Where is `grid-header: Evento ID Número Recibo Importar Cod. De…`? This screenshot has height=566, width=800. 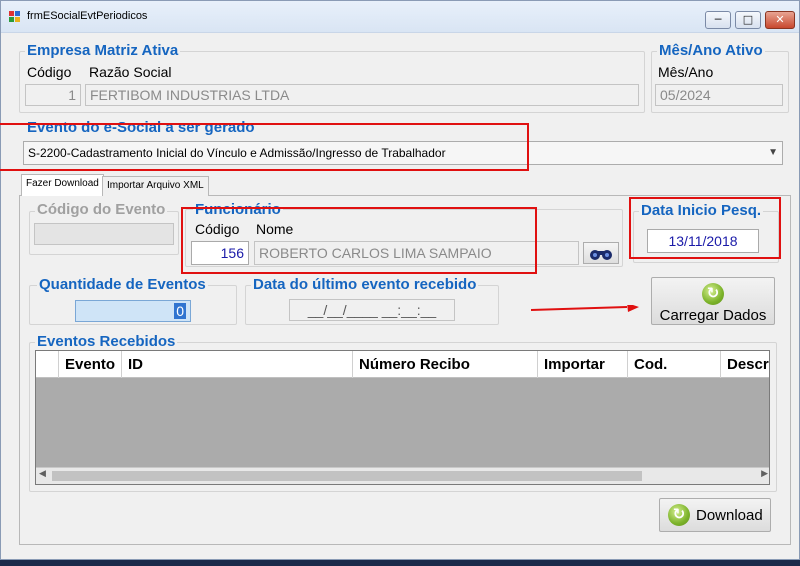
grid-header: Evento ID Número Recibo Importar Cod. De… is located at coordinates (402, 364).